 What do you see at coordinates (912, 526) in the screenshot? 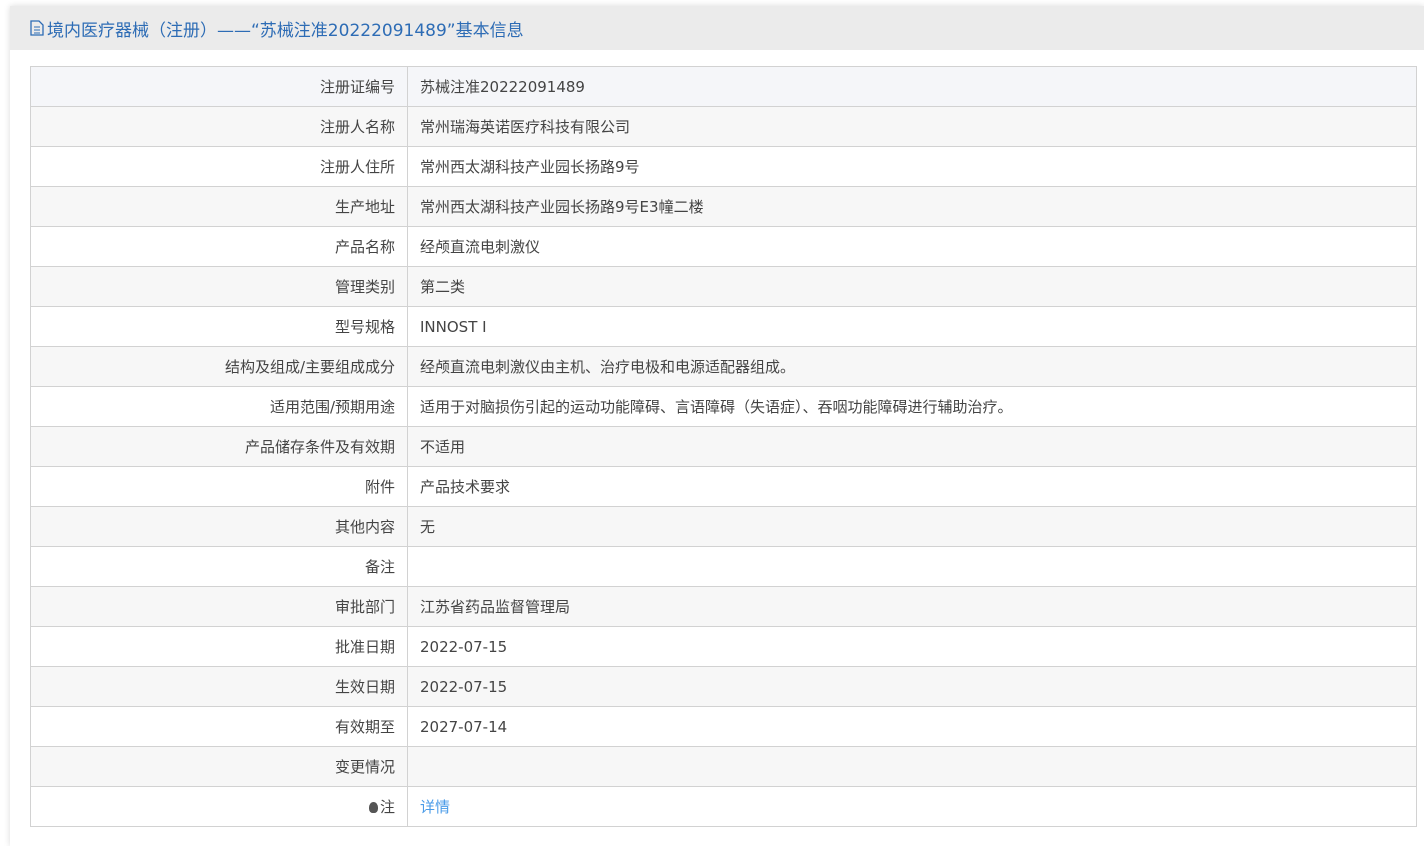
I see `field-value: 无` at bounding box center [912, 526].